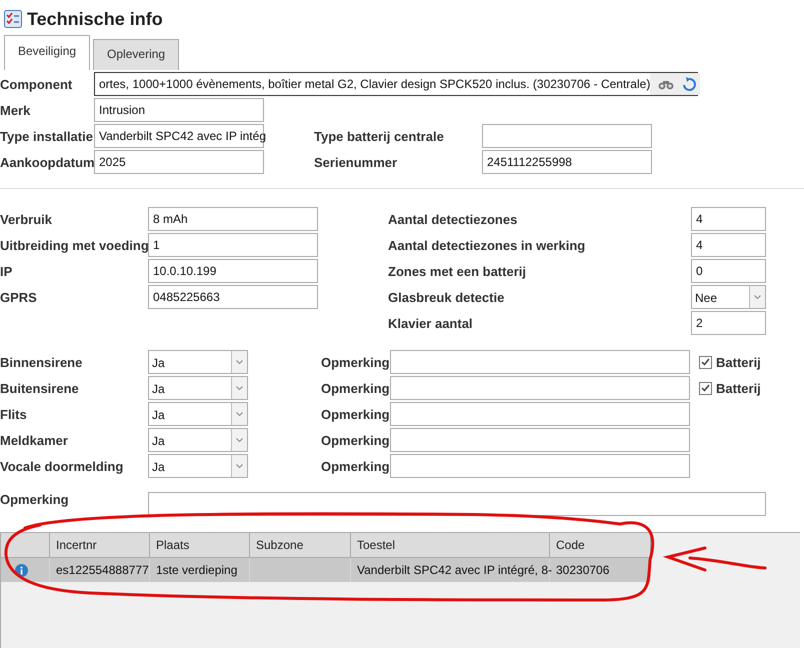 This screenshot has height=648, width=804. What do you see at coordinates (42, 362) in the screenshot?
I see `field-label: Binnensirene` at bounding box center [42, 362].